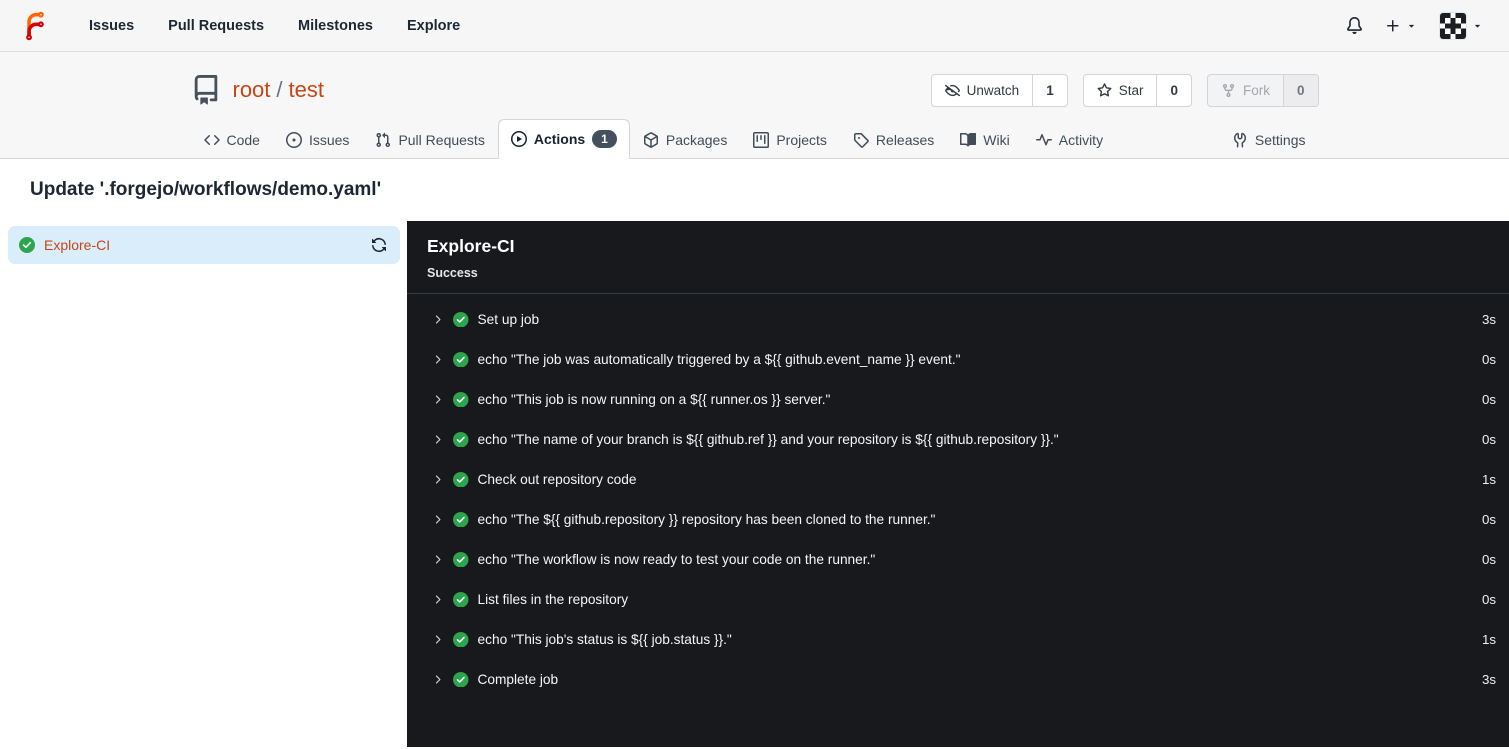 The height and width of the screenshot is (749, 1509). Describe the element at coordinates (77, 245) in the screenshot. I see `job-name: Explore-CI` at that location.